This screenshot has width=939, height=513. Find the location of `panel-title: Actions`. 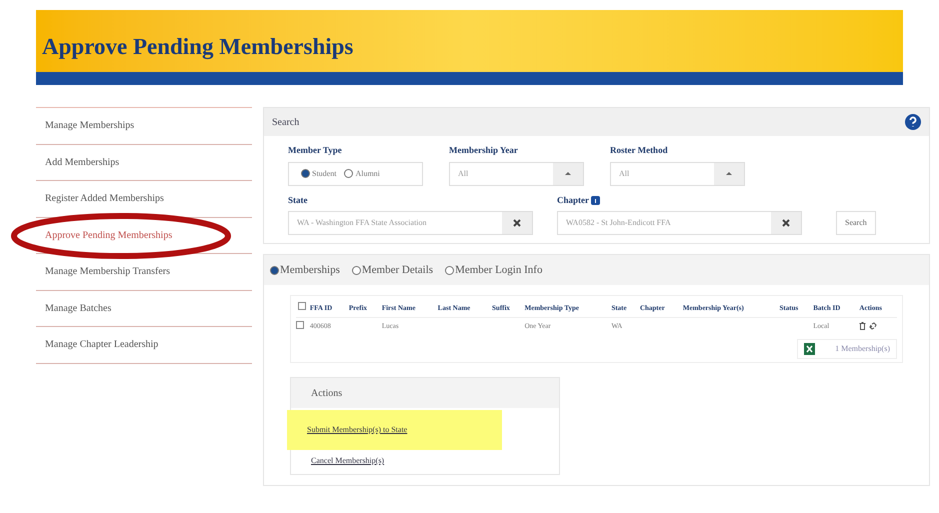

panel-title: Actions is located at coordinates (326, 393).